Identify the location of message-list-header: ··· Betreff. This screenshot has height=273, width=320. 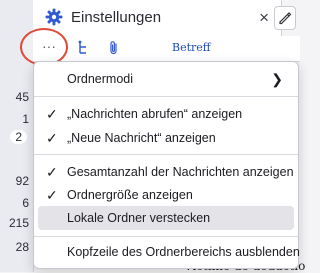
(166, 49).